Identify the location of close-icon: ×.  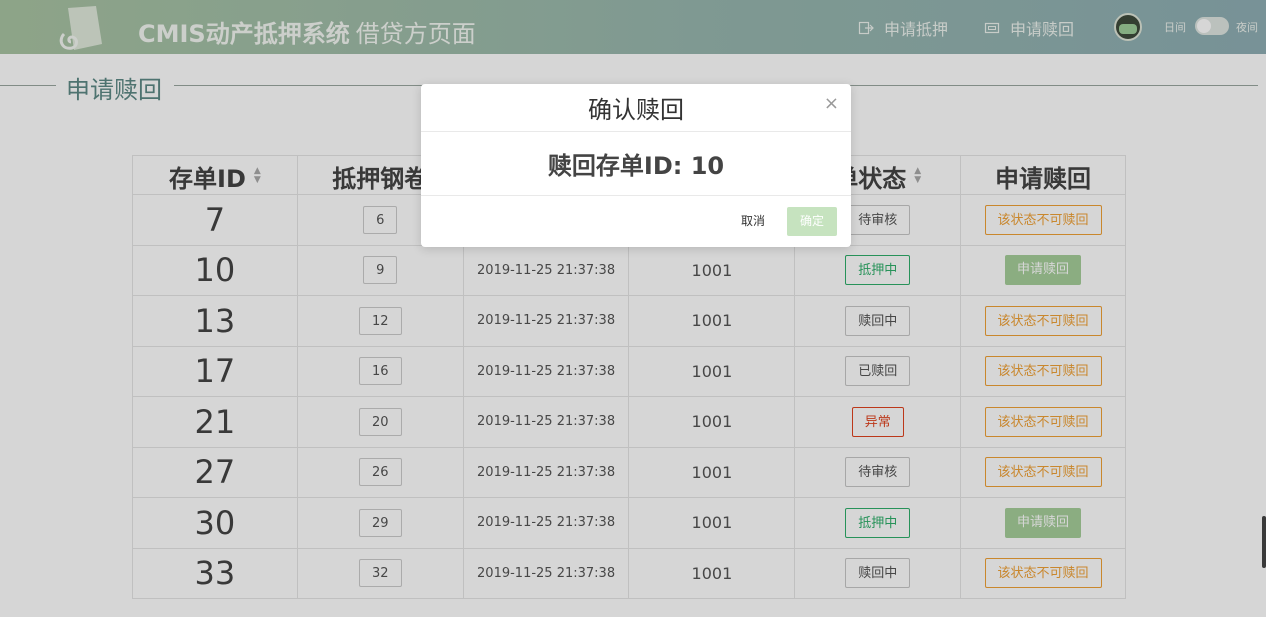
(831, 104).